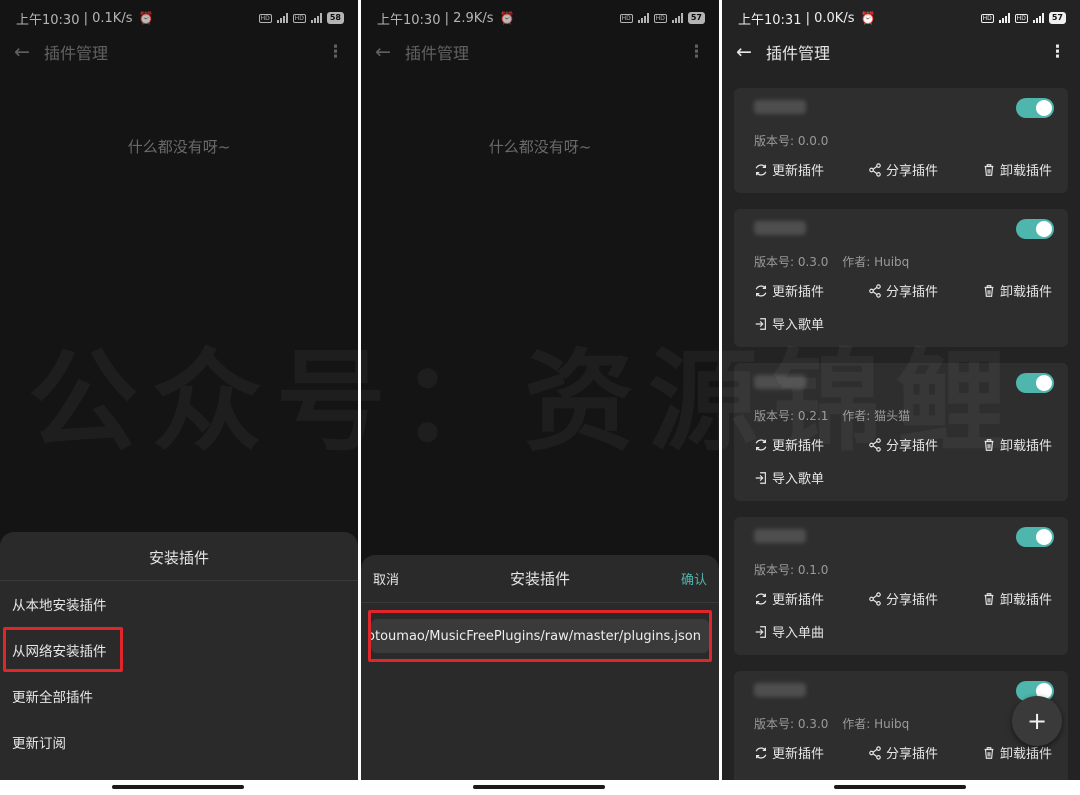 Image resolution: width=1080 pixels, height=795 pixels. Describe the element at coordinates (179, 742) in the screenshot. I see `update-subscription-item: 更新订阅` at that location.